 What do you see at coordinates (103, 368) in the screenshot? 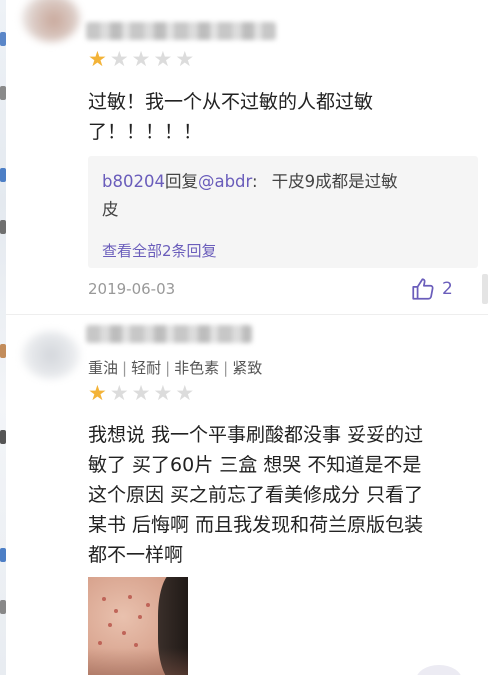
I see `skin-tag: 重油` at bounding box center [103, 368].